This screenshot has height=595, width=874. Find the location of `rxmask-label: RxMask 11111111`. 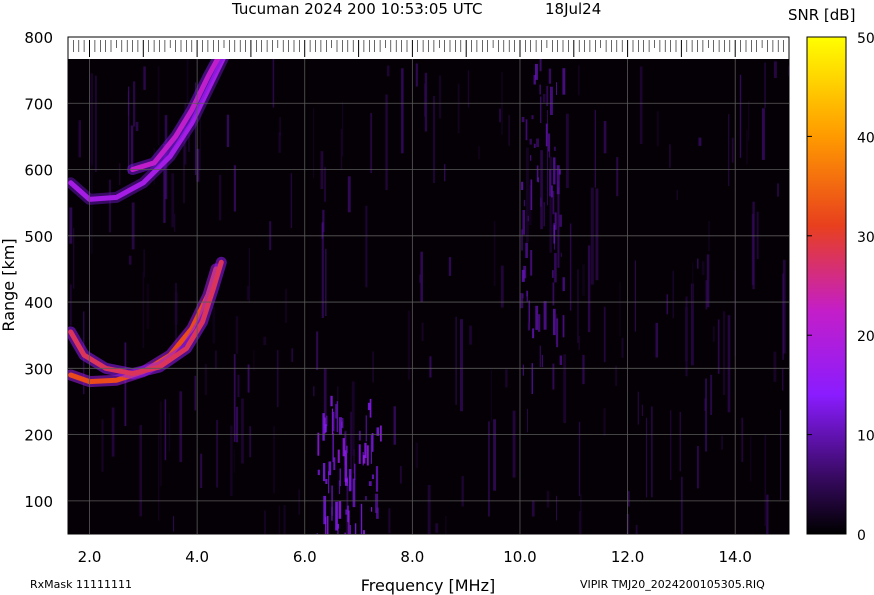

rxmask-label: RxMask 11111111 is located at coordinates (81, 584).